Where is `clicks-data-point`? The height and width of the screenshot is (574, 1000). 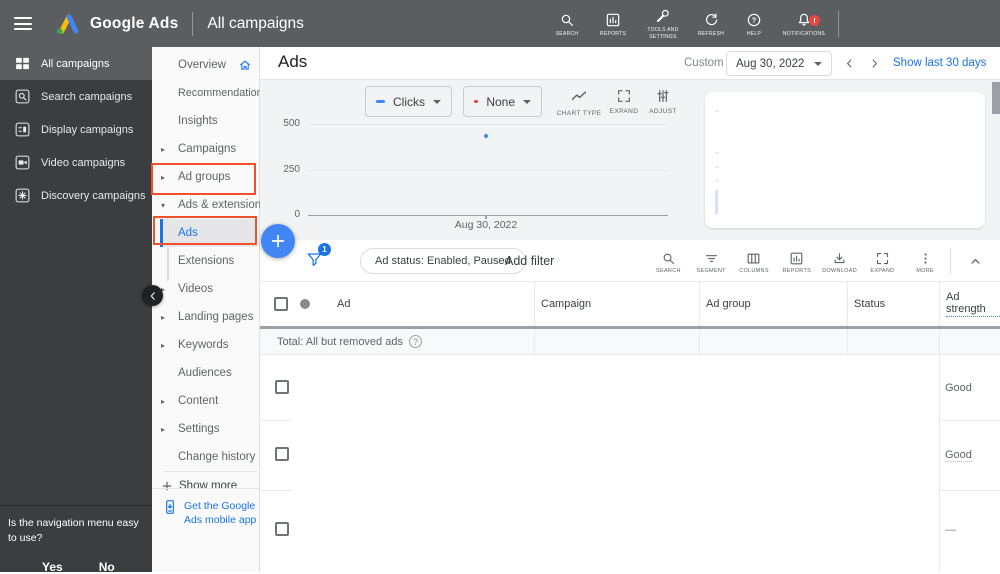
clicks-data-point is located at coordinates (486, 136).